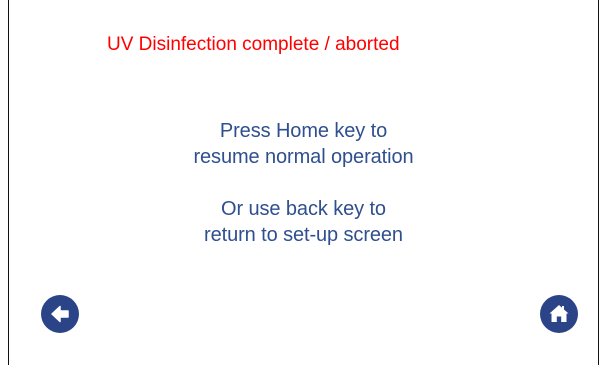 Image resolution: width=604 pixels, height=365 pixels. Describe the element at coordinates (303, 209) in the screenshot. I see `back-instruction-line-1: Or use back key to` at that location.